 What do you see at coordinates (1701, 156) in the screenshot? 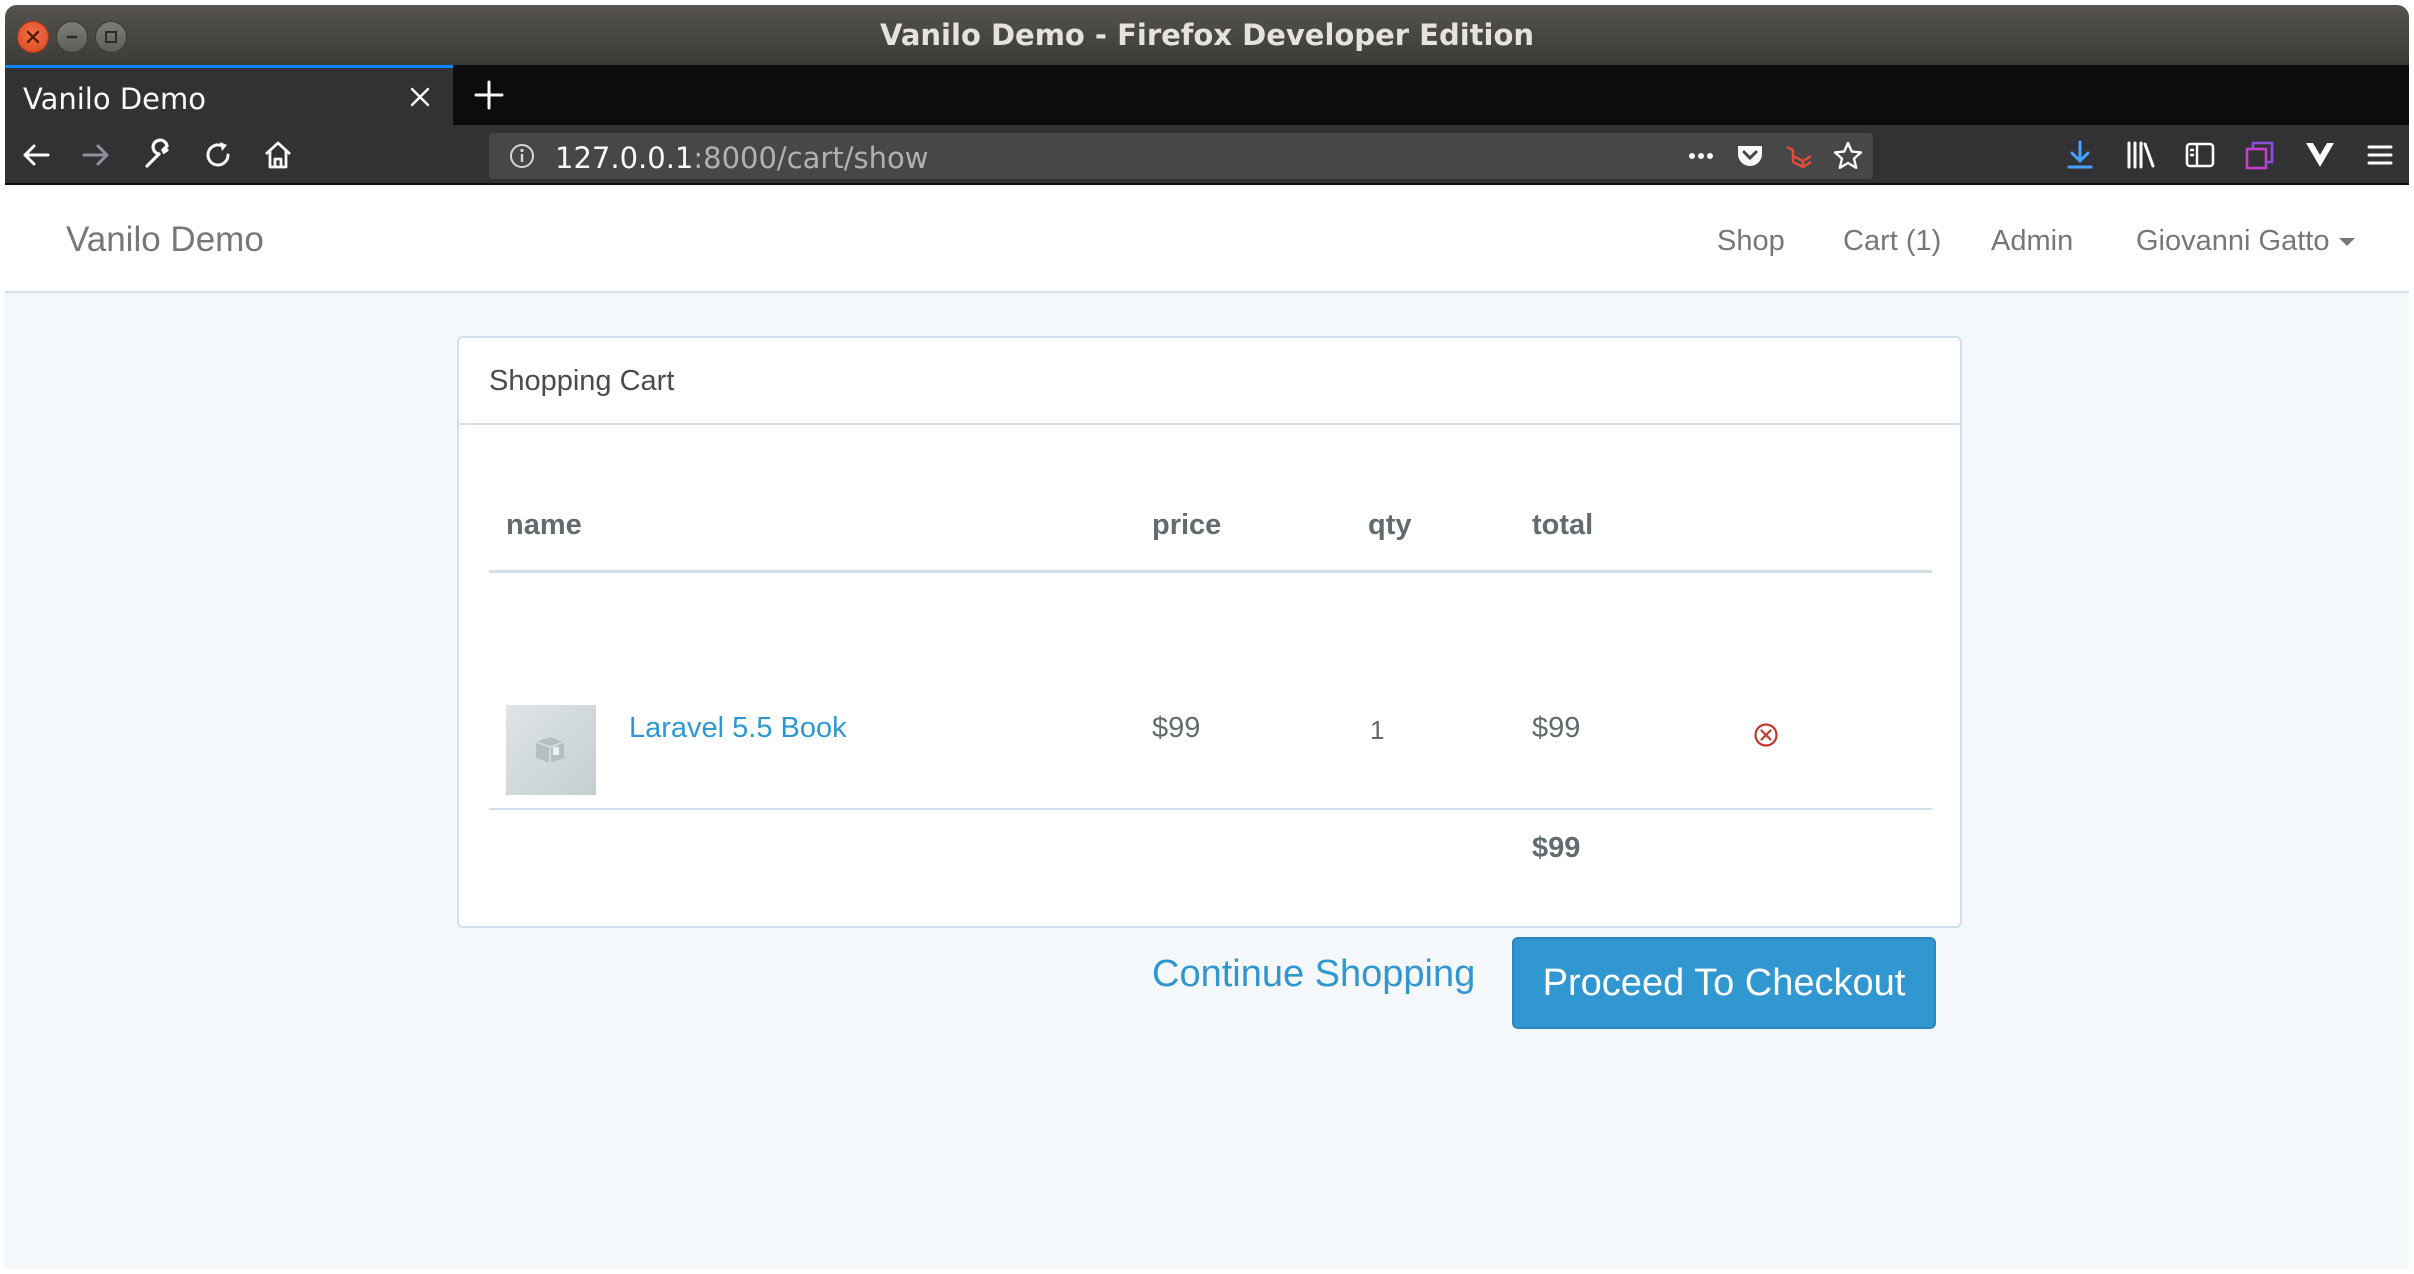
I see `page-actions-icon` at bounding box center [1701, 156].